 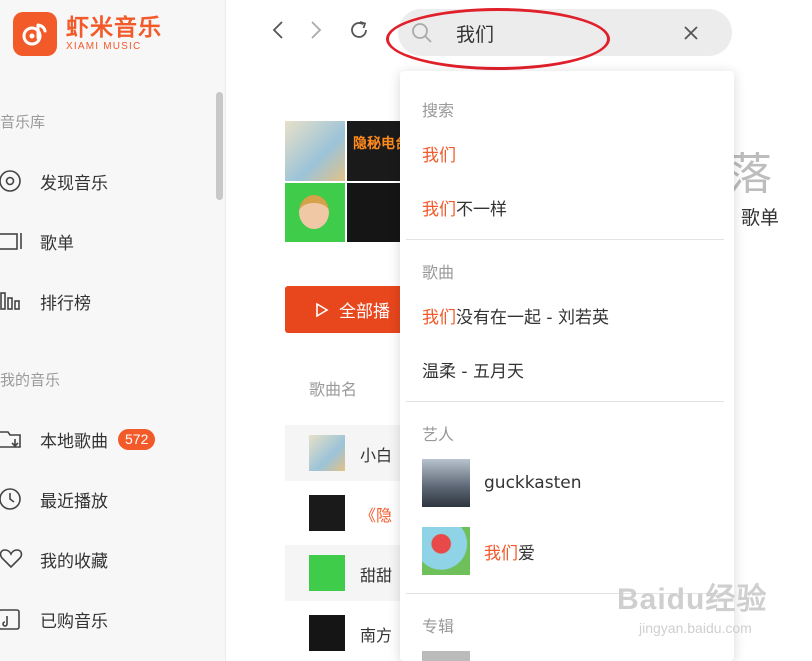 I want to click on forward-button, so click(x=316, y=32).